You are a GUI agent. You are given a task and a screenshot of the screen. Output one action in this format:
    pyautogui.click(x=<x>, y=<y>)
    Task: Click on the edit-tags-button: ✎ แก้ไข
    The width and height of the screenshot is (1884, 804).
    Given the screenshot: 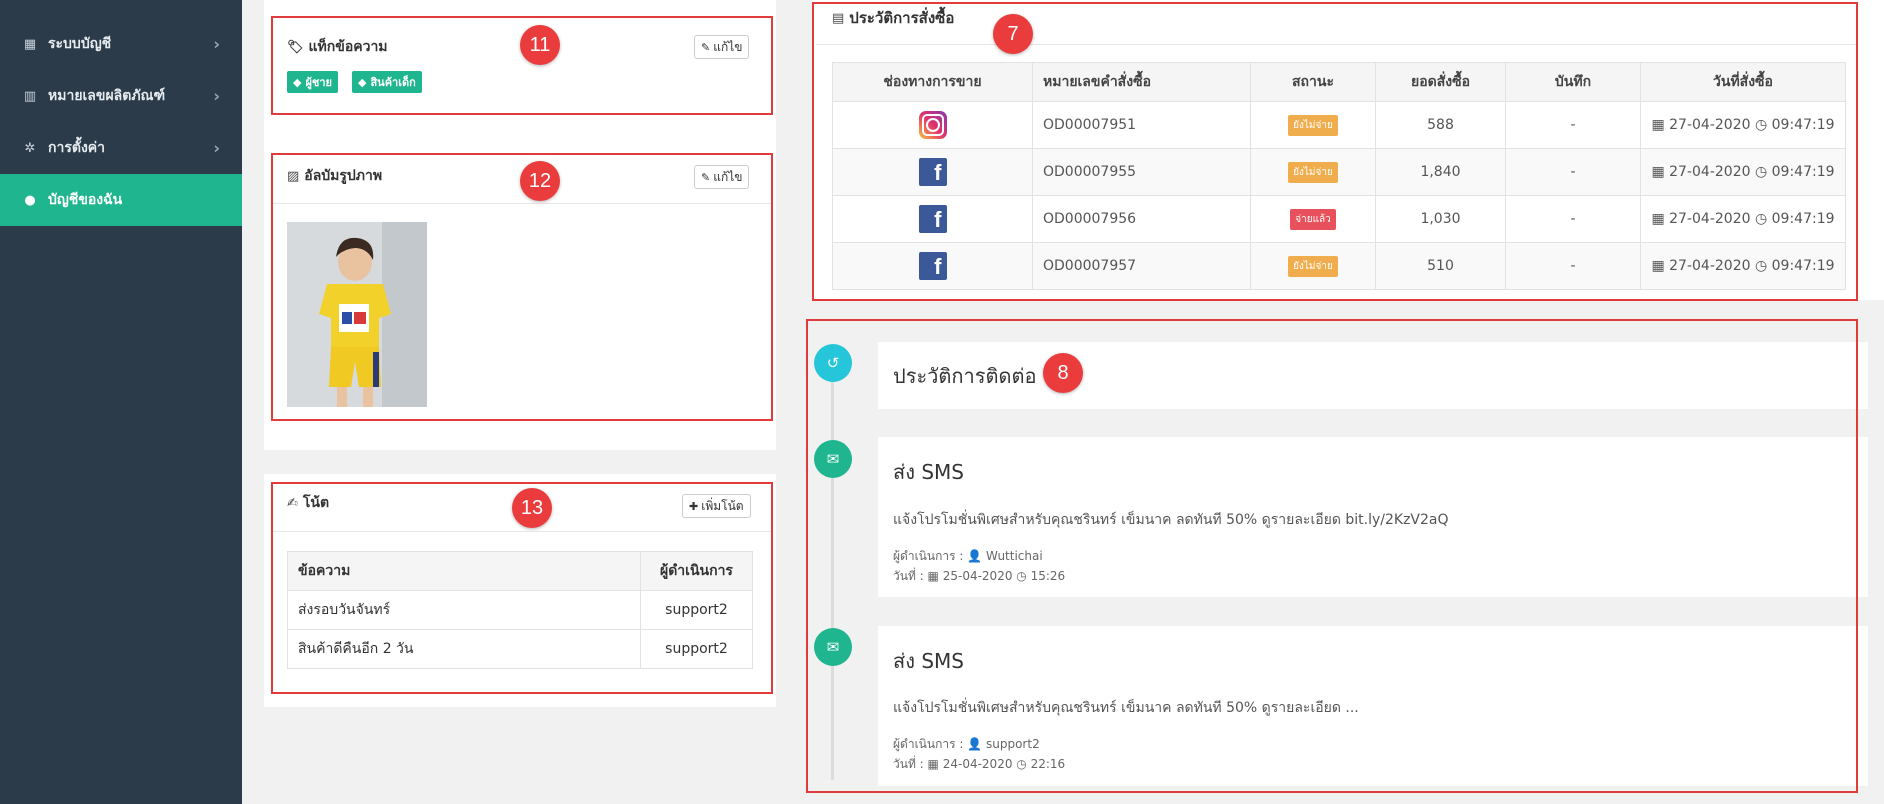 What is the action you would take?
    pyautogui.click(x=722, y=47)
    